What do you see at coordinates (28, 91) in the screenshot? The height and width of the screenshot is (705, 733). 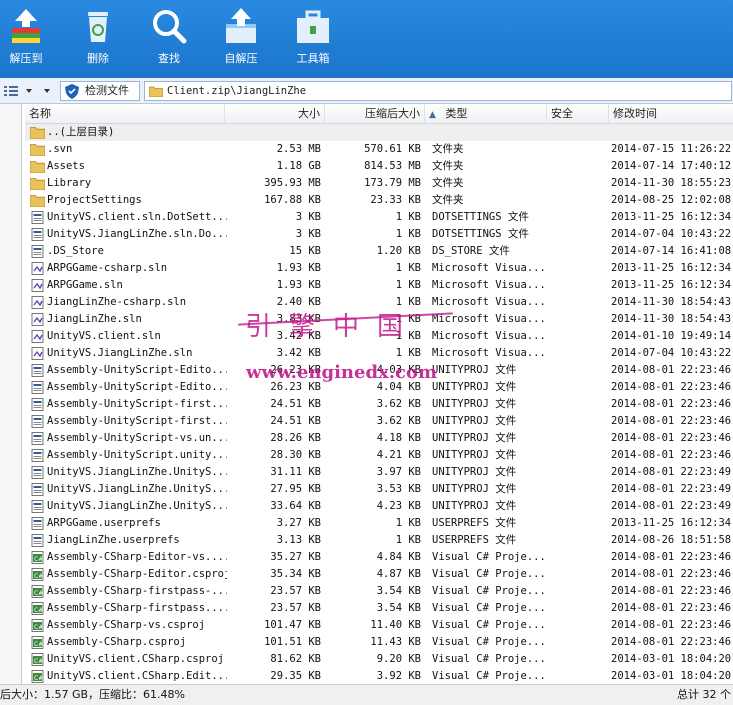 I see `view-mode-button` at bounding box center [28, 91].